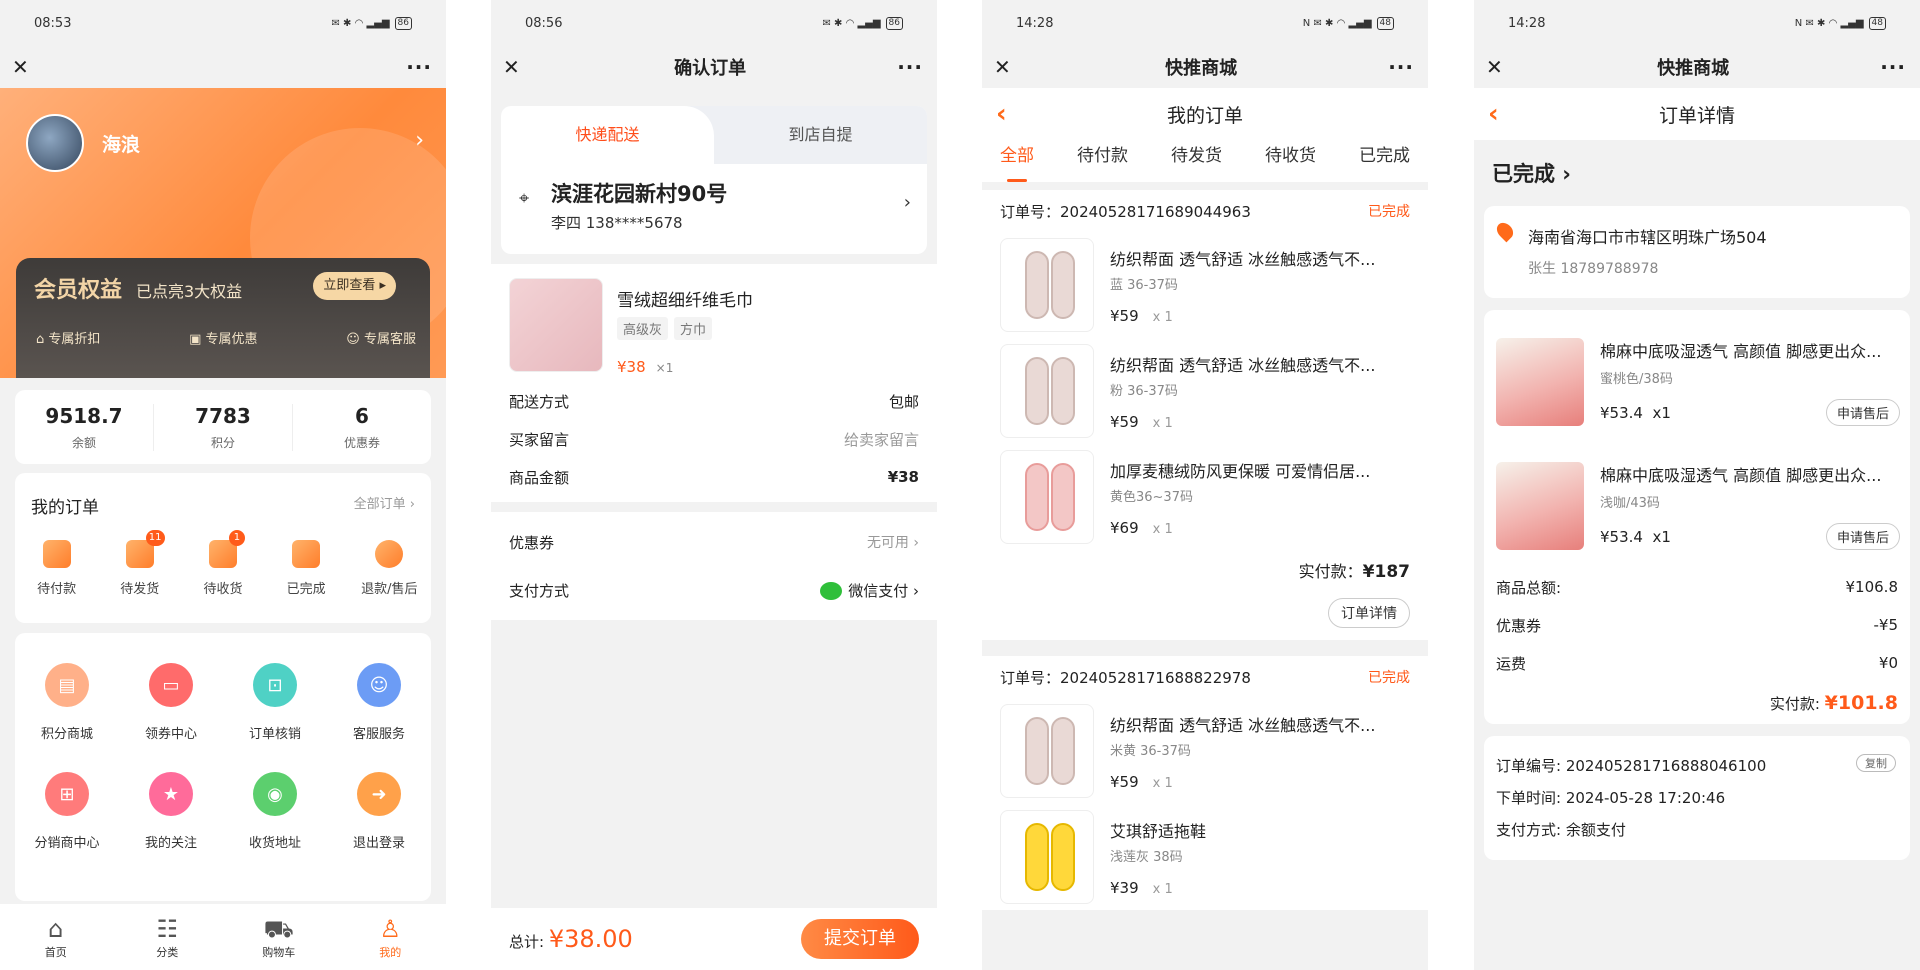  What do you see at coordinates (881, 439) in the screenshot?
I see `message-input: 给卖家留言` at bounding box center [881, 439].